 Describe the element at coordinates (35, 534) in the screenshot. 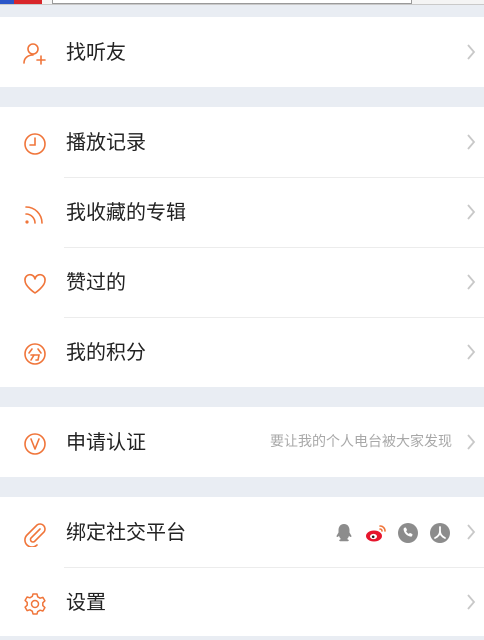

I see `paperclip-icon` at that location.